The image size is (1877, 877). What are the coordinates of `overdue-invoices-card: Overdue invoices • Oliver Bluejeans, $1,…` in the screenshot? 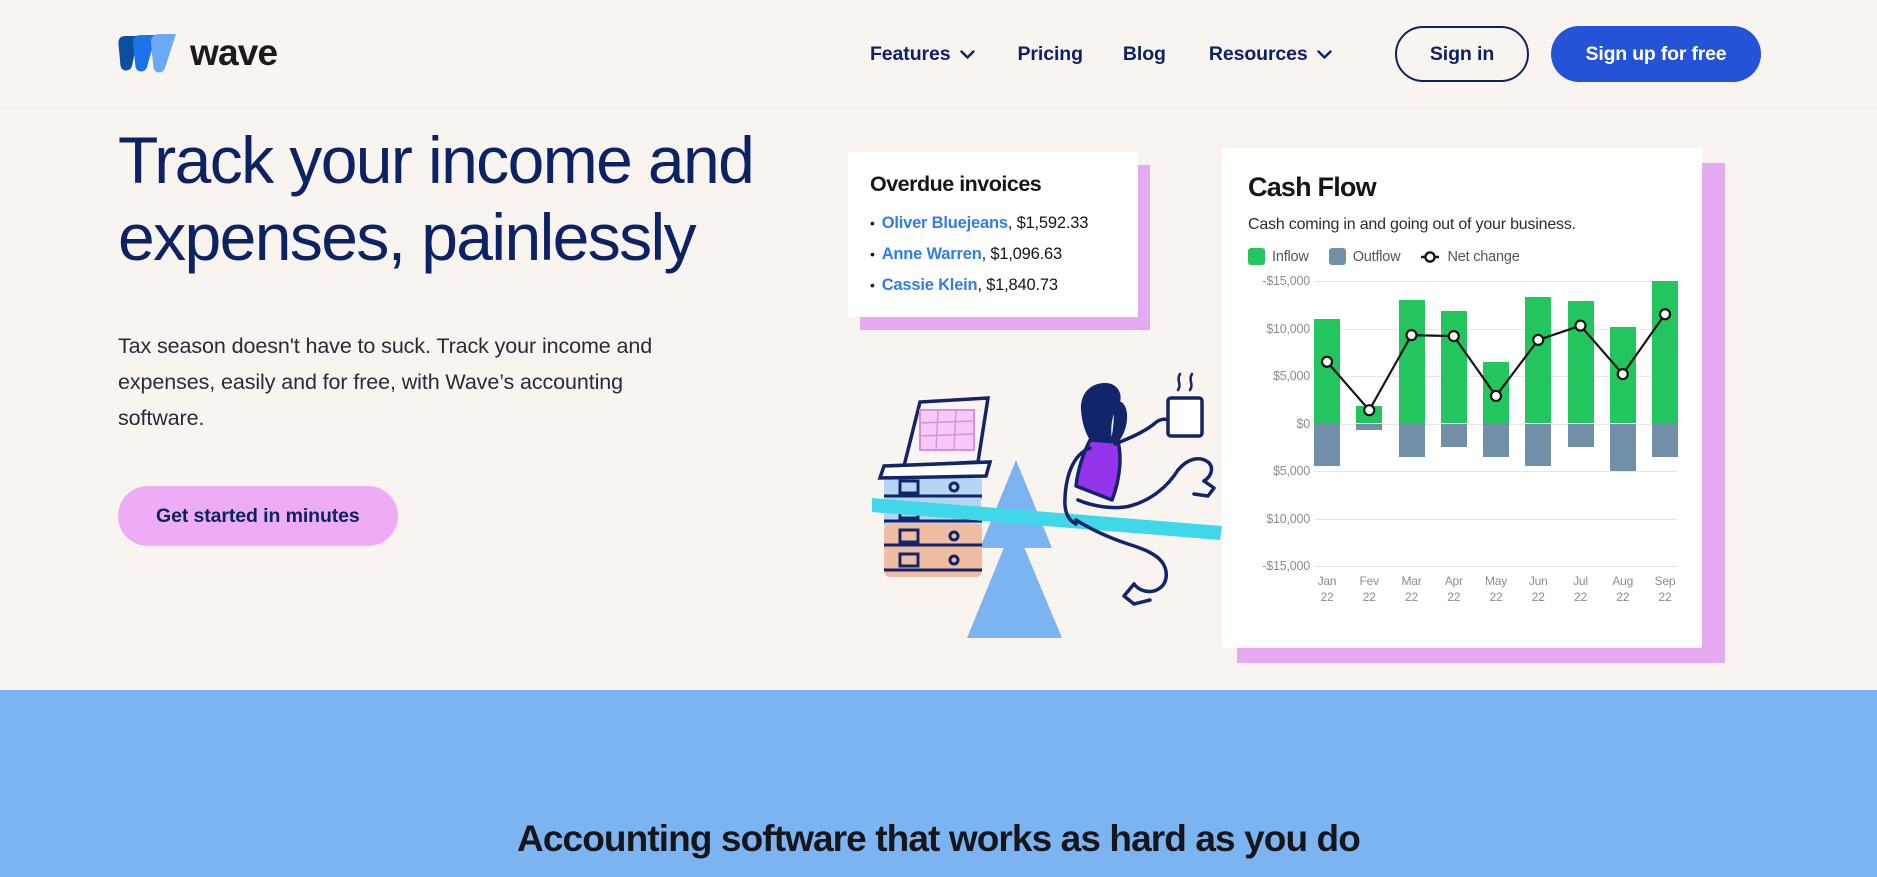 It's located at (993, 234).